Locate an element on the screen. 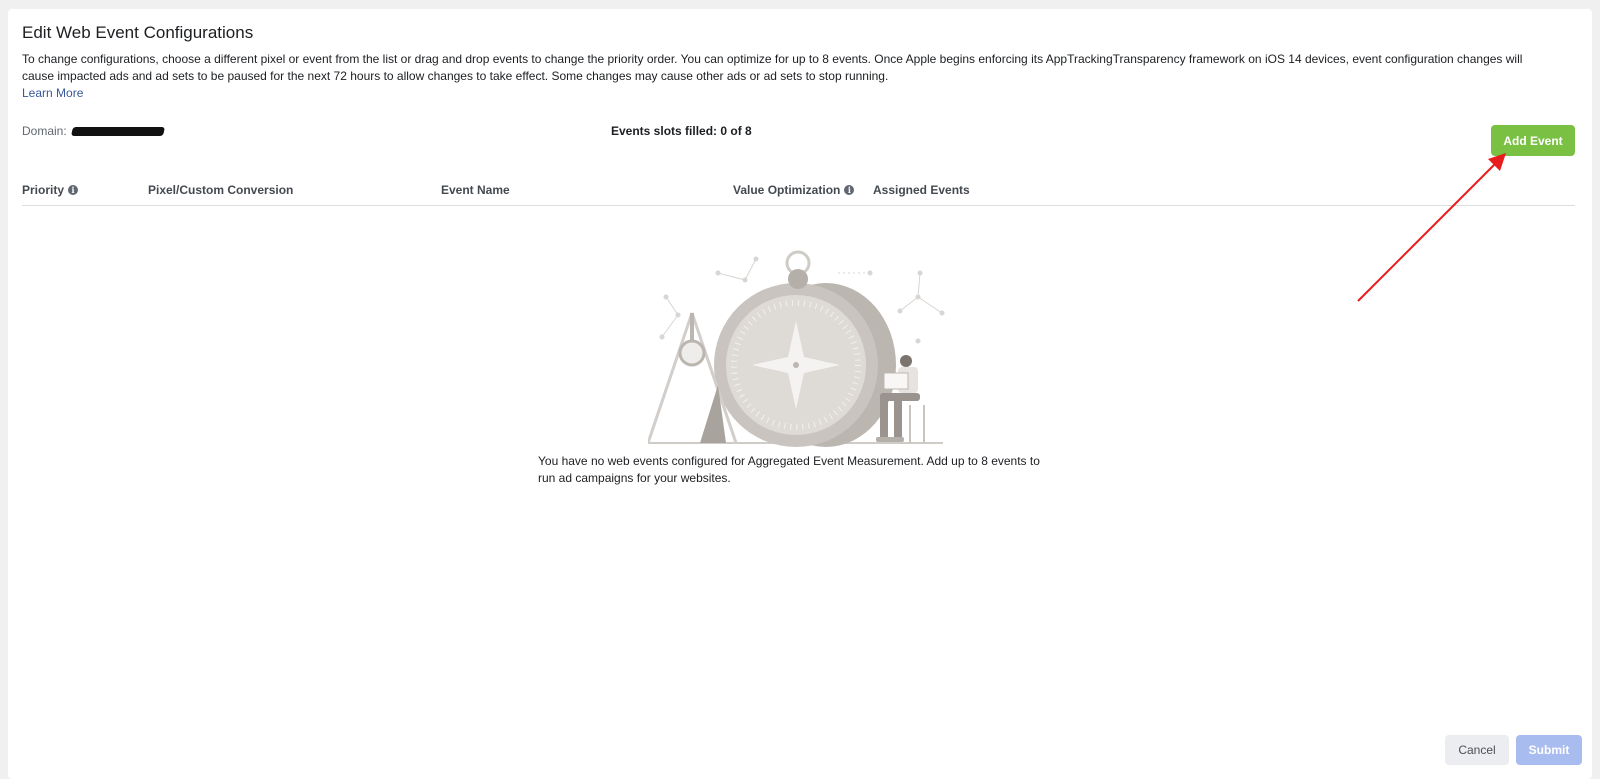  column-assigned-events: Assigned Events is located at coordinates (921, 190).